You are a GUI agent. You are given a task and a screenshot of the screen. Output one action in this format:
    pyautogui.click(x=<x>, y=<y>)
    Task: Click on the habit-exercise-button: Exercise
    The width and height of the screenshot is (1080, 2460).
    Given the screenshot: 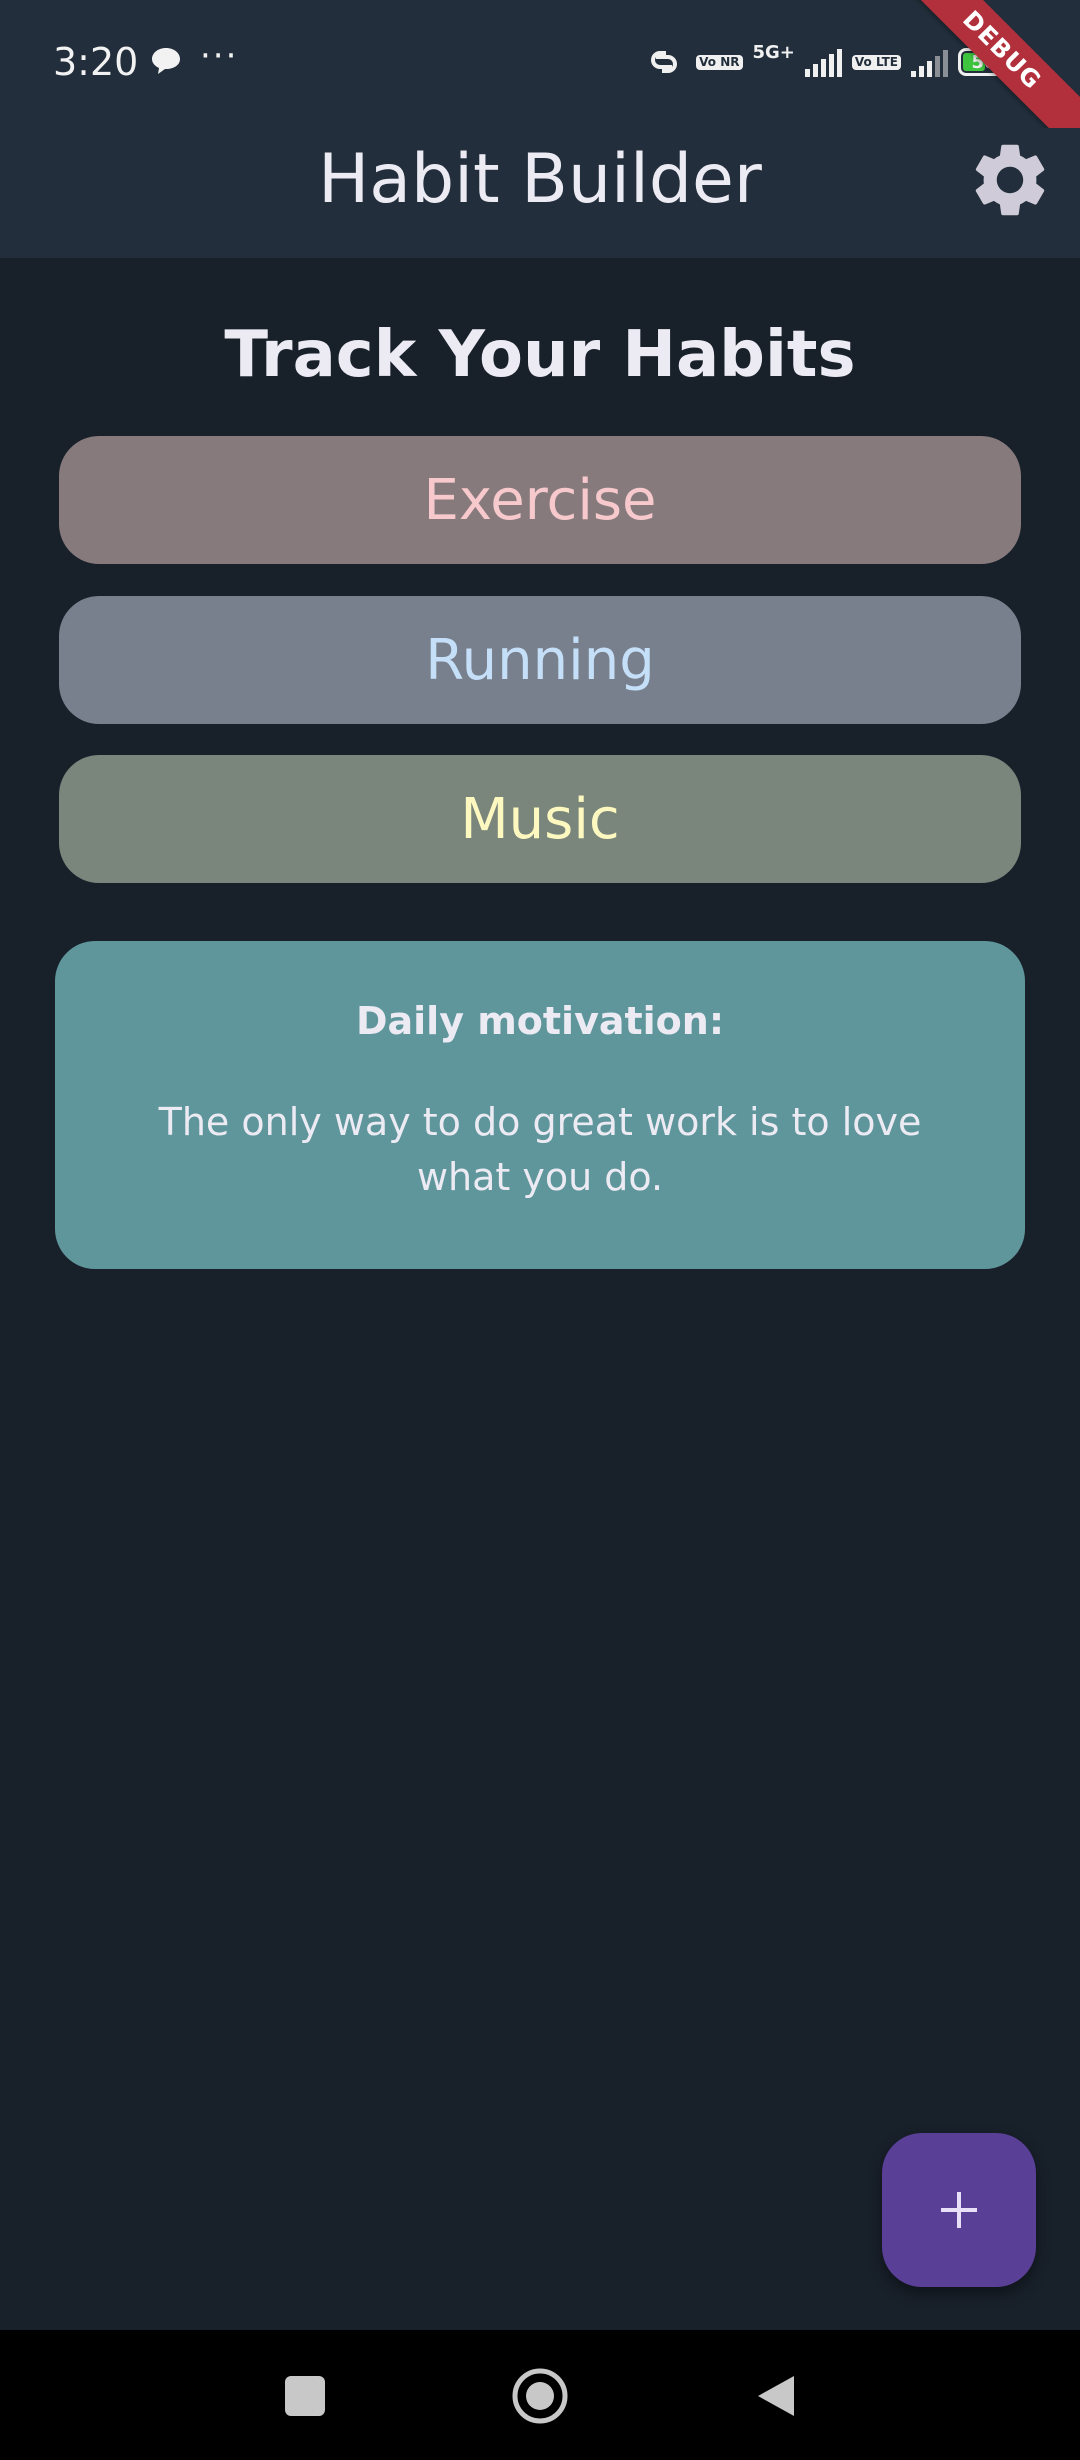 What is the action you would take?
    pyautogui.click(x=540, y=500)
    